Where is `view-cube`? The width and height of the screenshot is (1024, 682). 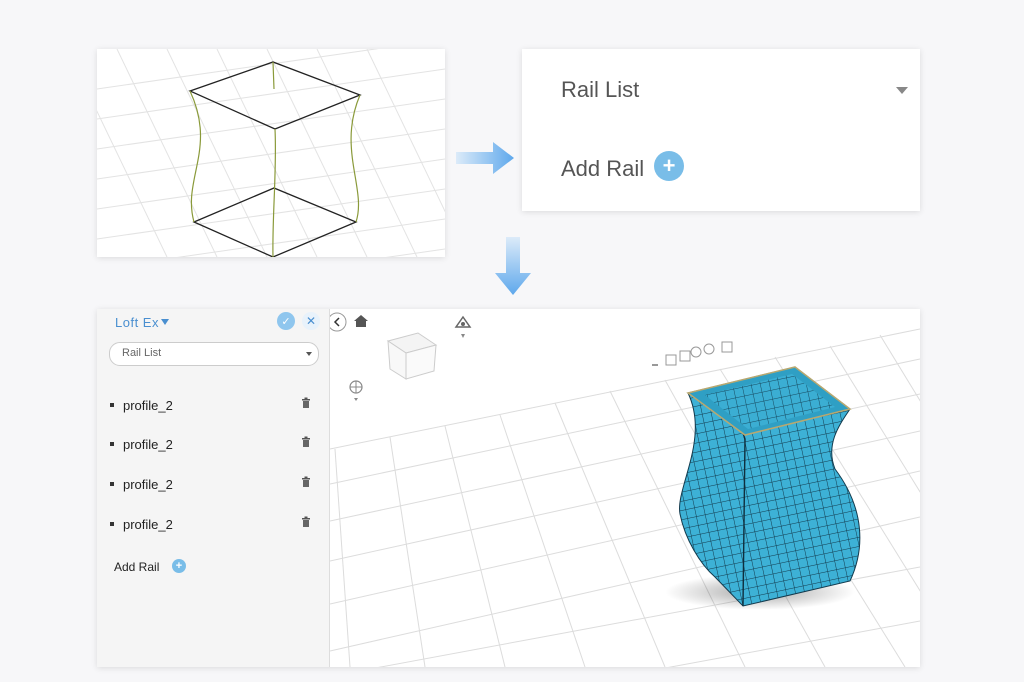 view-cube is located at coordinates (412, 356).